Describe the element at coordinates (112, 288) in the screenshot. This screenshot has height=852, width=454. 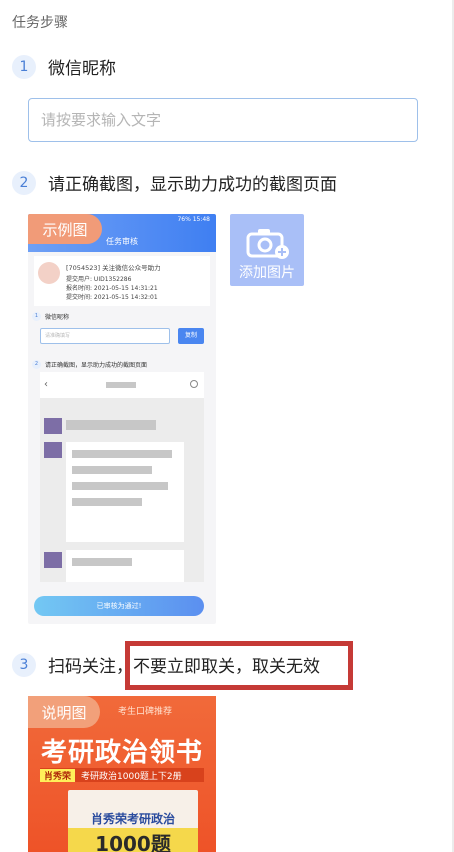
I see `signup-time: 报名时间: 2021-05-15 14:31:21` at that location.